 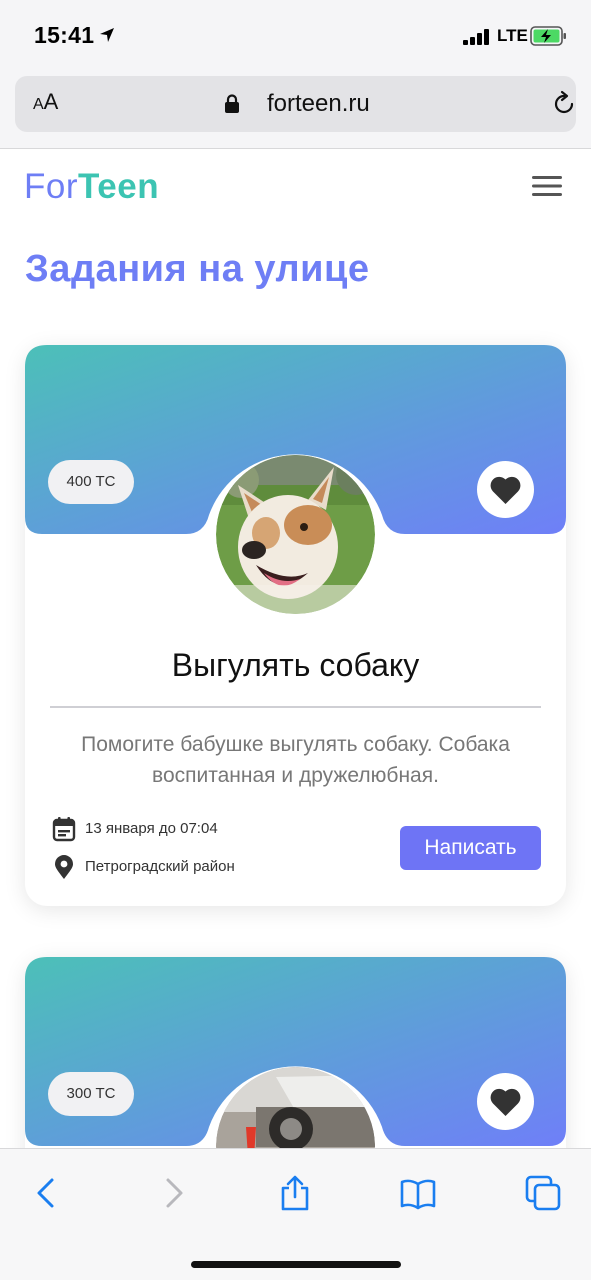 I want to click on dog-photo, so click(x=295, y=534).